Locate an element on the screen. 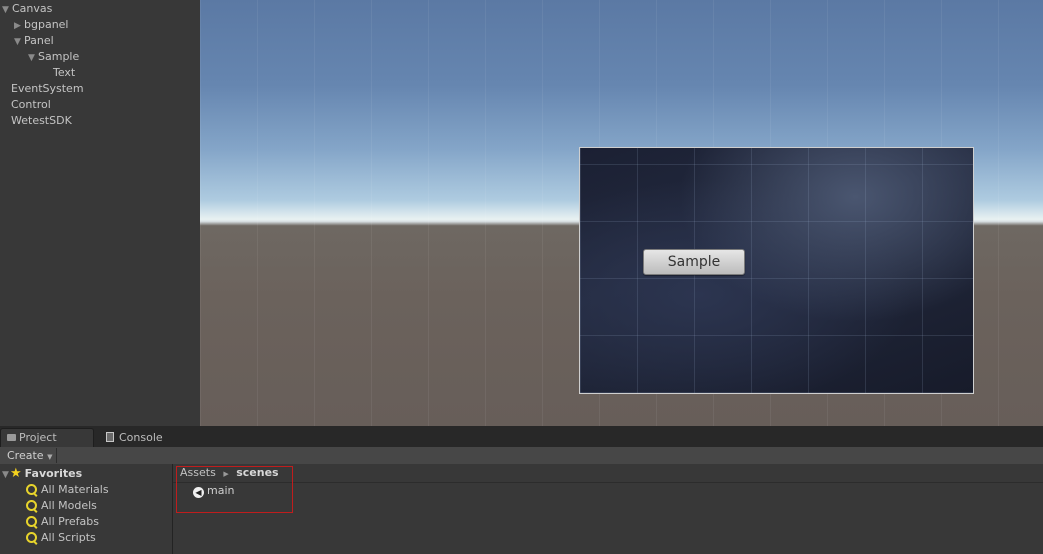 The width and height of the screenshot is (1043, 554). console-icon is located at coordinates (110, 437).